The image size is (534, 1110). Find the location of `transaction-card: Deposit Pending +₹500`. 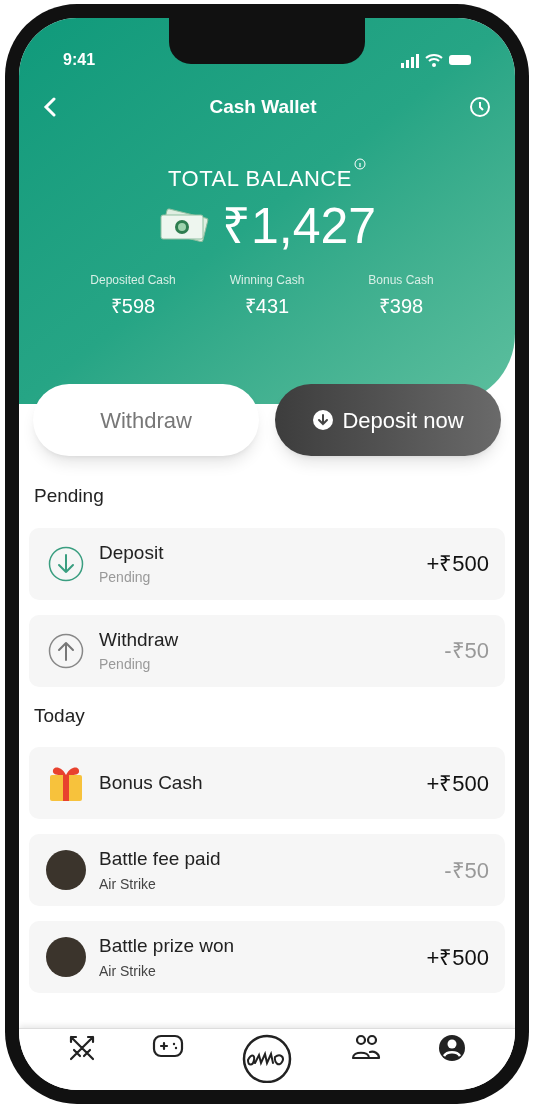

transaction-card: Deposit Pending +₹500 is located at coordinates (267, 563).